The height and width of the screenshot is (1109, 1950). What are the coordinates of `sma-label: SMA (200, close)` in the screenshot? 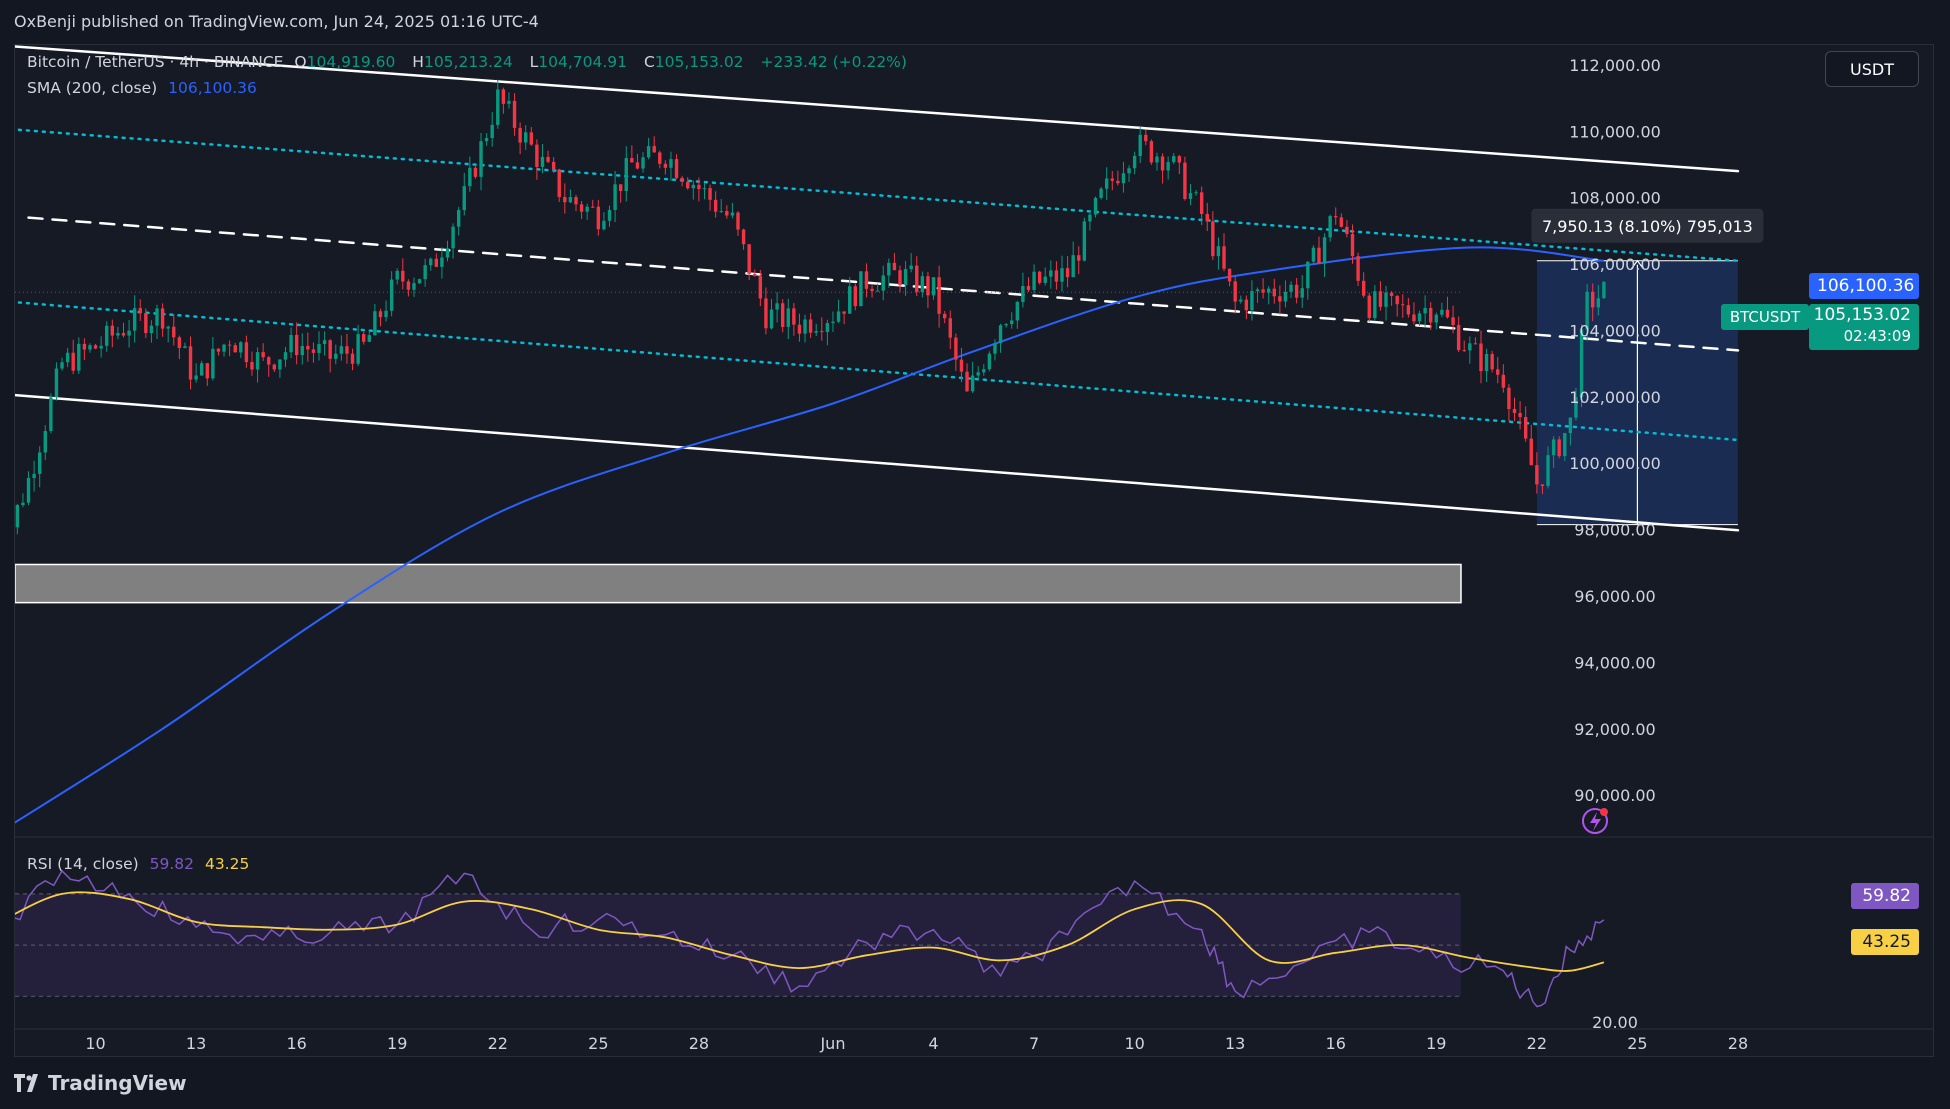 It's located at (92, 88).